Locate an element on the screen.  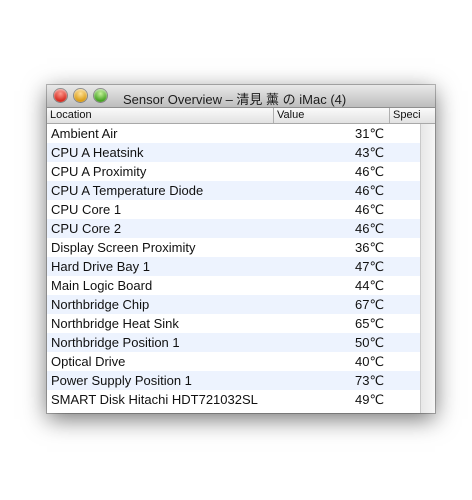
table-row: CPU A Heatsink 43℃ is located at coordinates (233, 152).